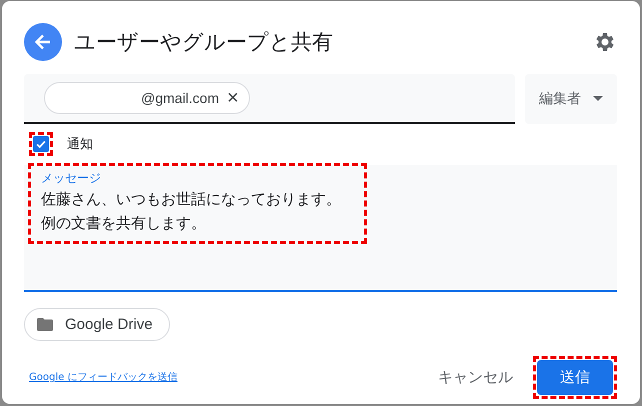  I want to click on message-text: 例の文書を共有します。, so click(124, 223).